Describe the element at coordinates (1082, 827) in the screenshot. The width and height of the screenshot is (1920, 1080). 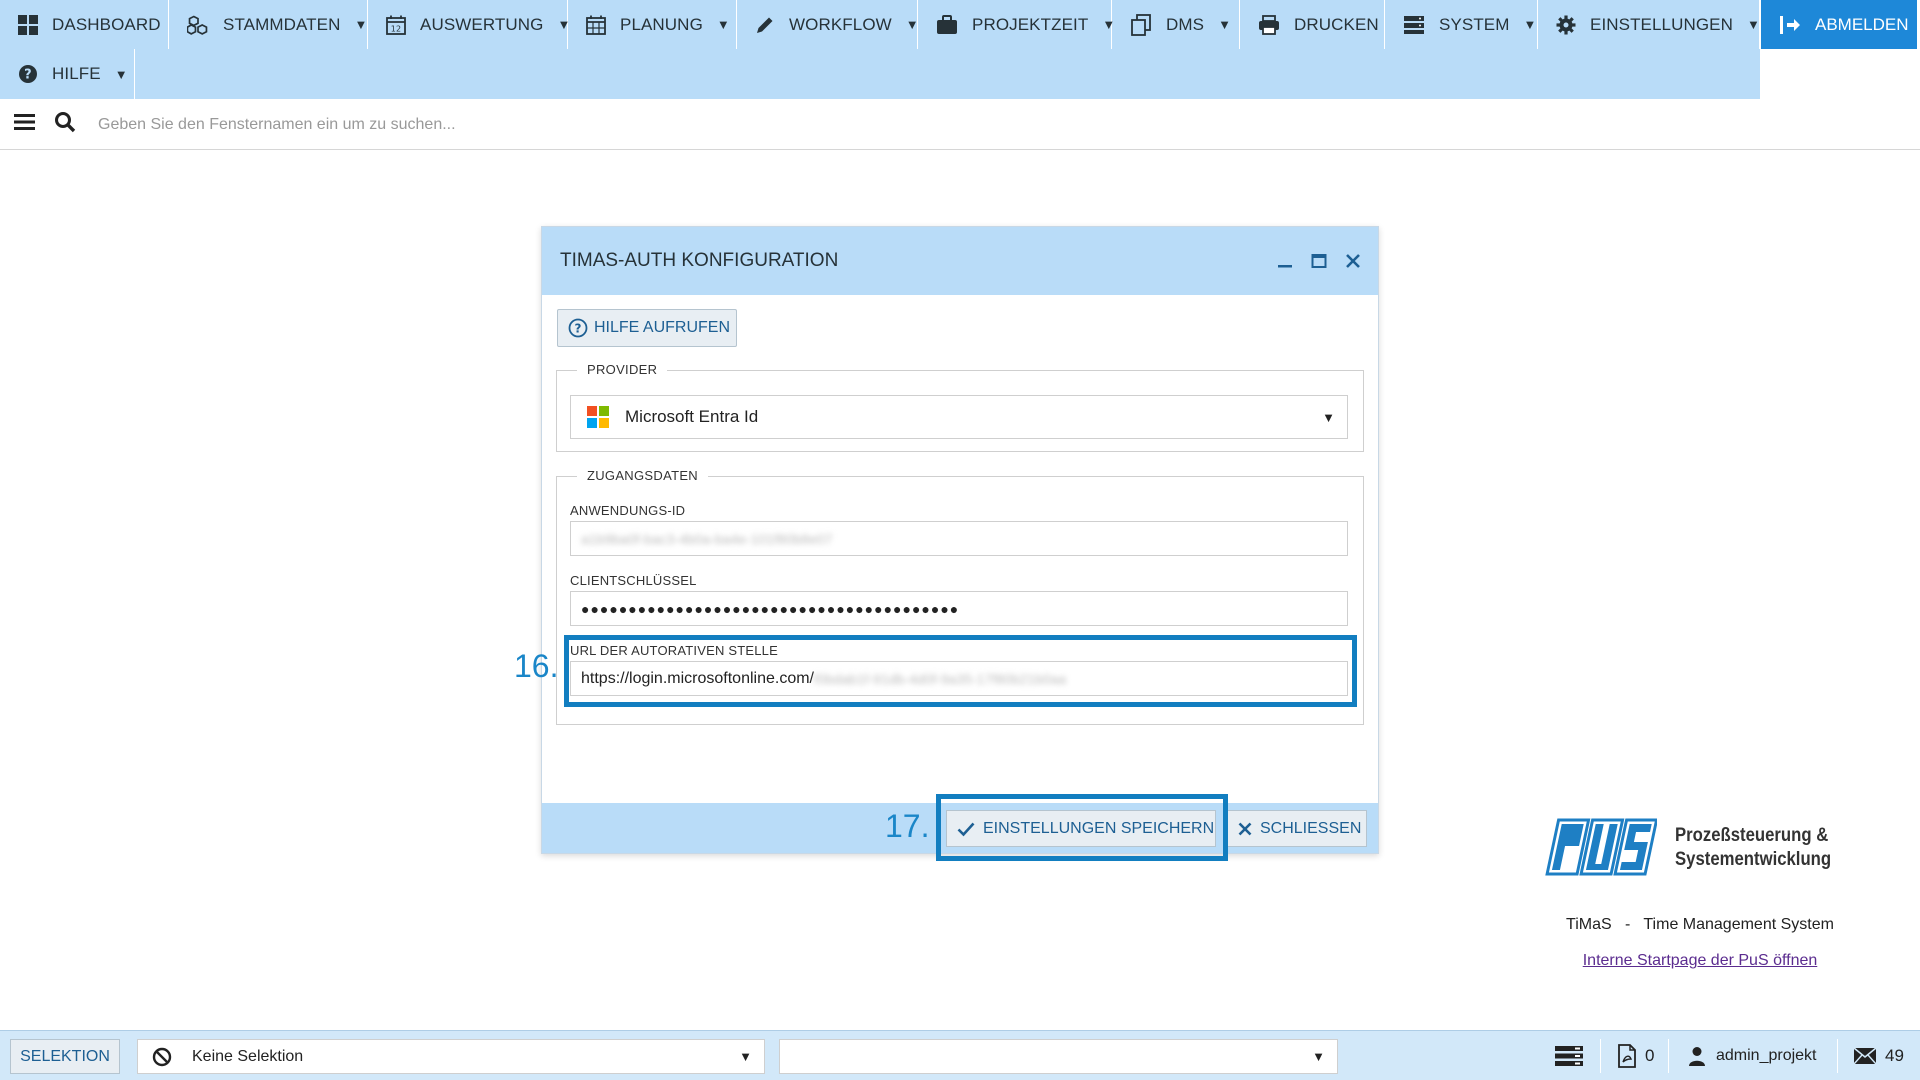
I see `step17-highlight` at that location.